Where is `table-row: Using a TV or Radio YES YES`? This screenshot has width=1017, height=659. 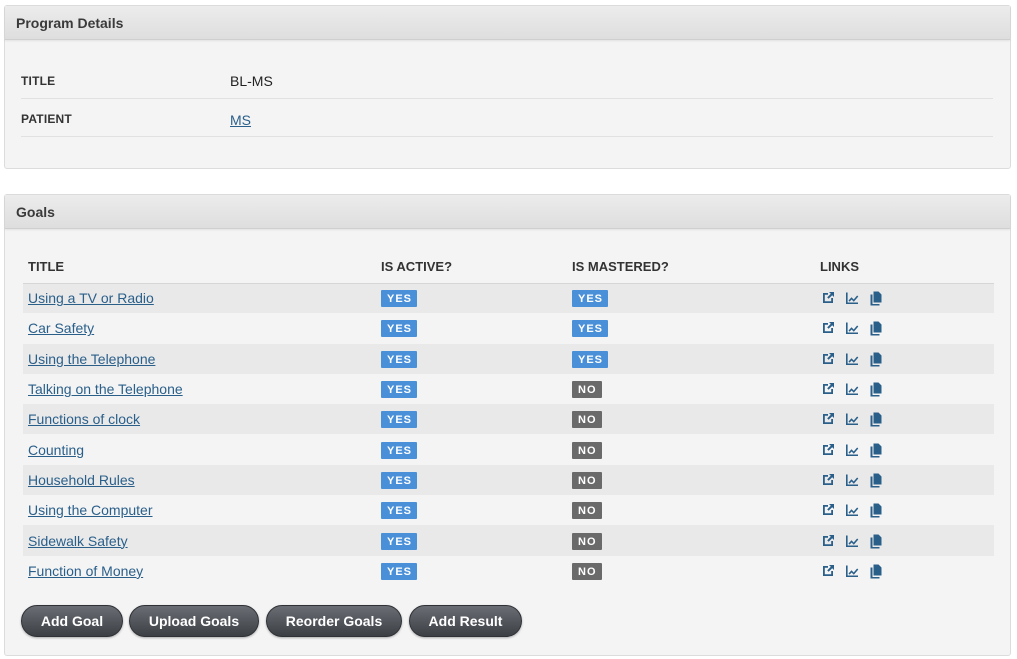
table-row: Using a TV or Radio YES YES is located at coordinates (508, 298).